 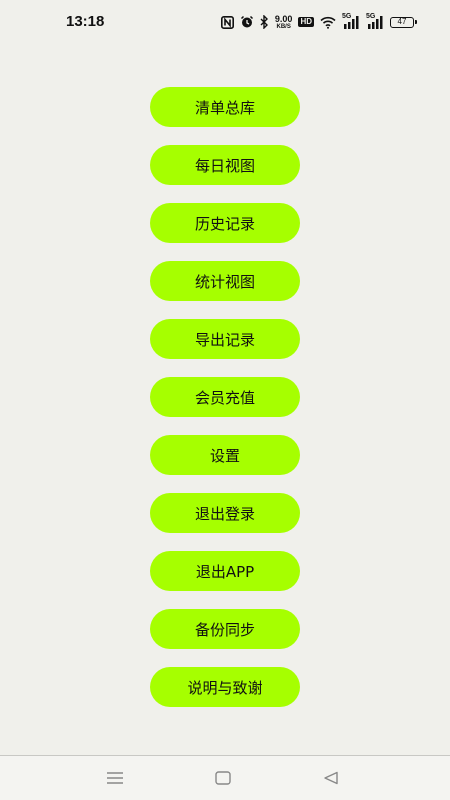 I want to click on status-icons: 9.00 KB/S HD 5G 5G 47, so click(x=318, y=22).